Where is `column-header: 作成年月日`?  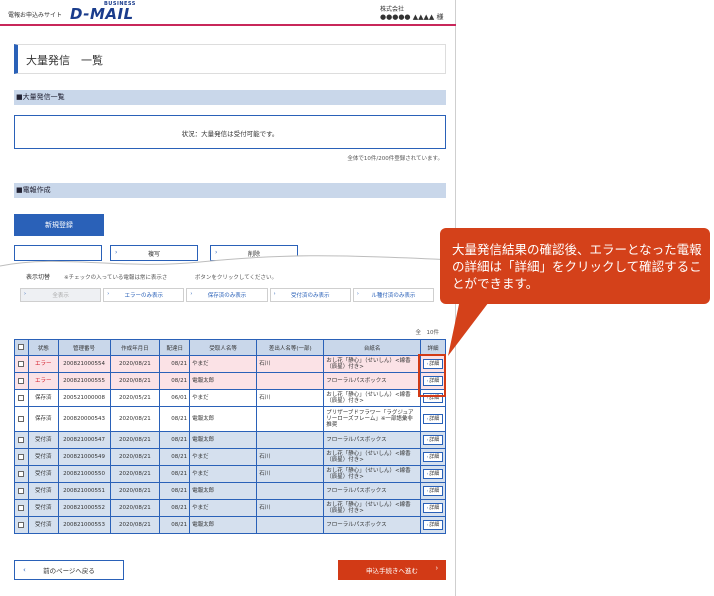
column-header: 作成年月日 is located at coordinates (135, 347).